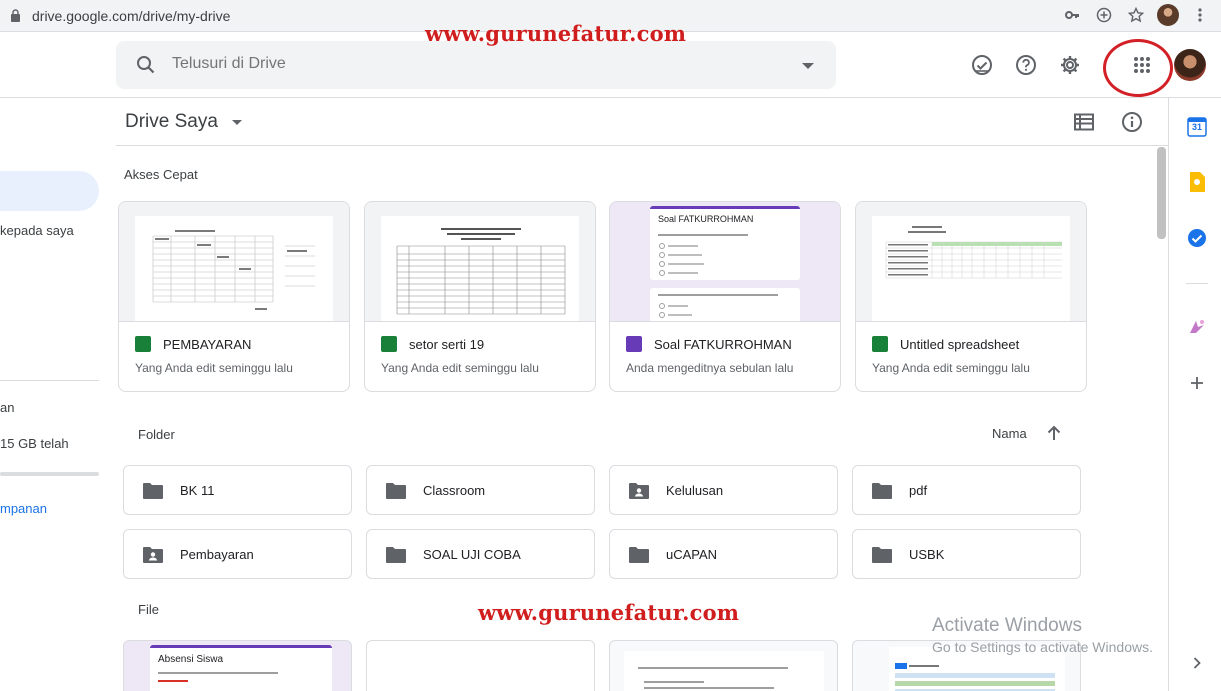  I want to click on form-preview-title: Absensi Siswa, so click(191, 659).